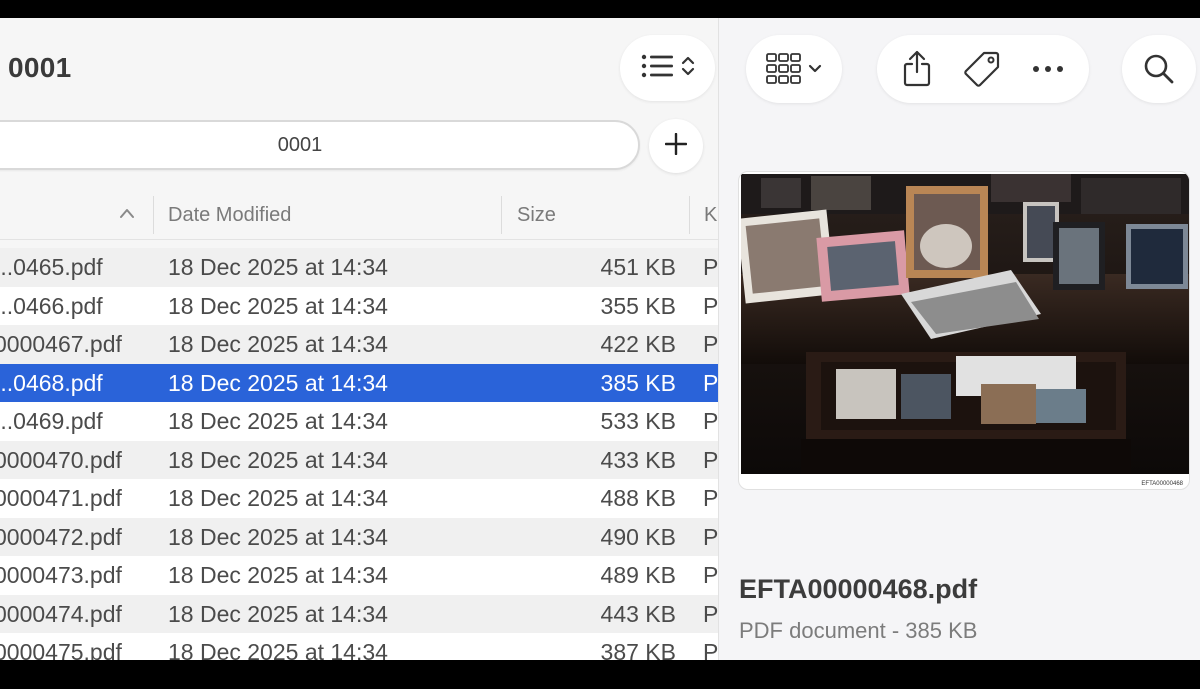  What do you see at coordinates (638, 382) in the screenshot?
I see `file-size: 385 KB` at bounding box center [638, 382].